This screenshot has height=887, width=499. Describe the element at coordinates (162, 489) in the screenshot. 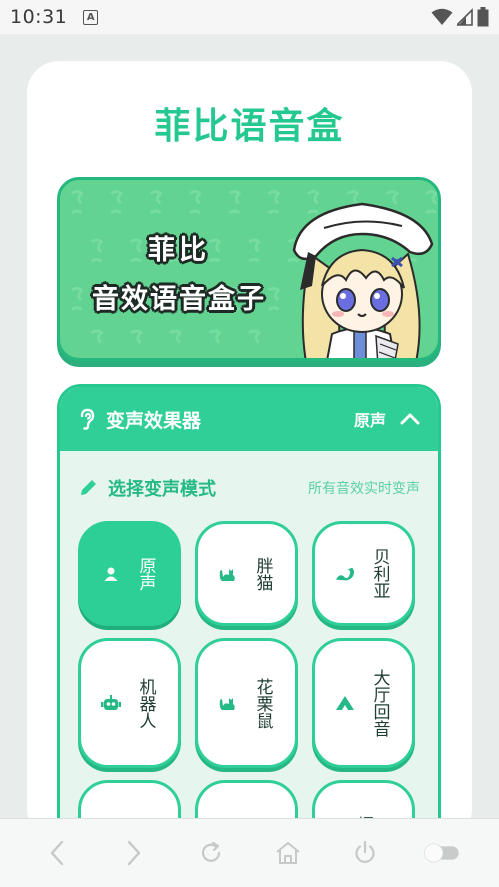

I see `select-mode-label: 选择变声模式` at that location.